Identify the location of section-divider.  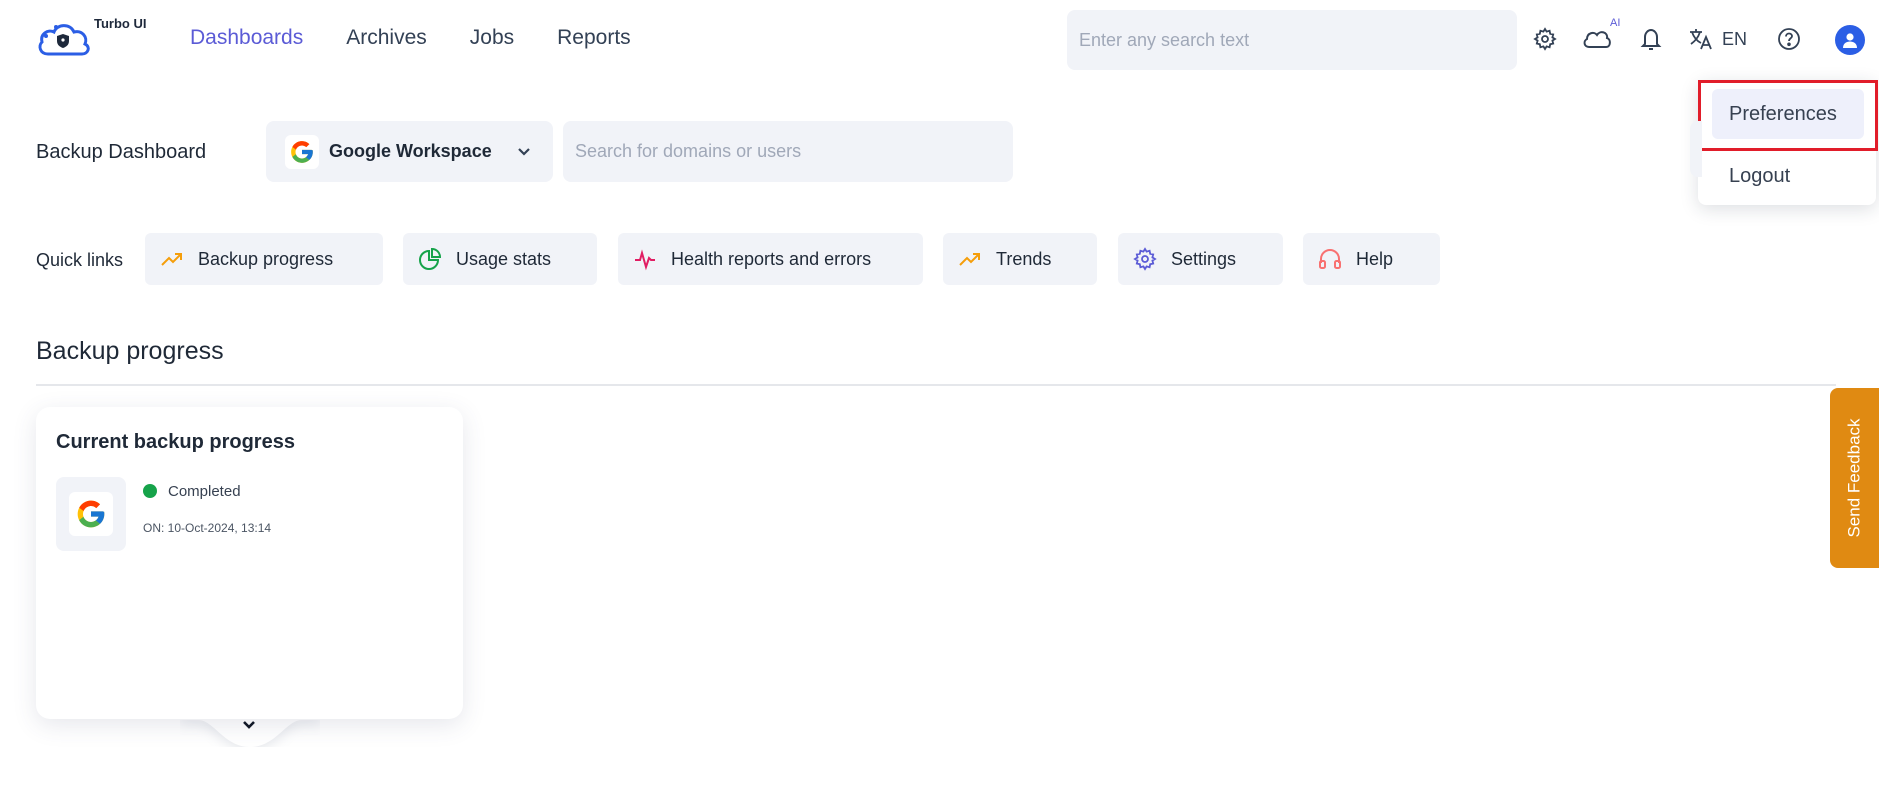
(936, 385).